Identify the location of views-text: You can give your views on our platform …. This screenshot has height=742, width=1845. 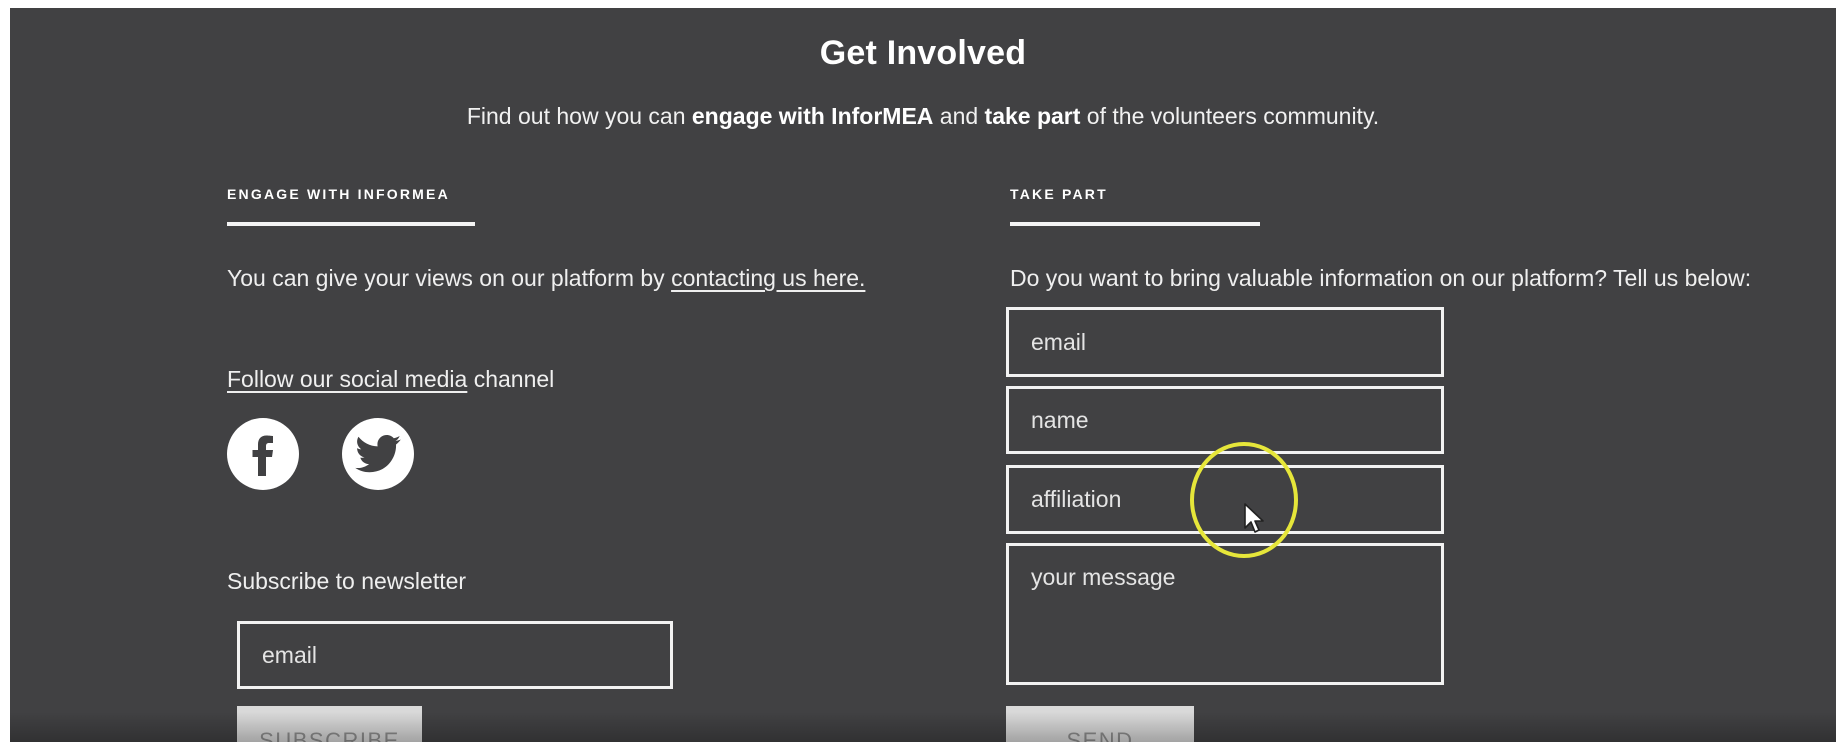
(546, 278).